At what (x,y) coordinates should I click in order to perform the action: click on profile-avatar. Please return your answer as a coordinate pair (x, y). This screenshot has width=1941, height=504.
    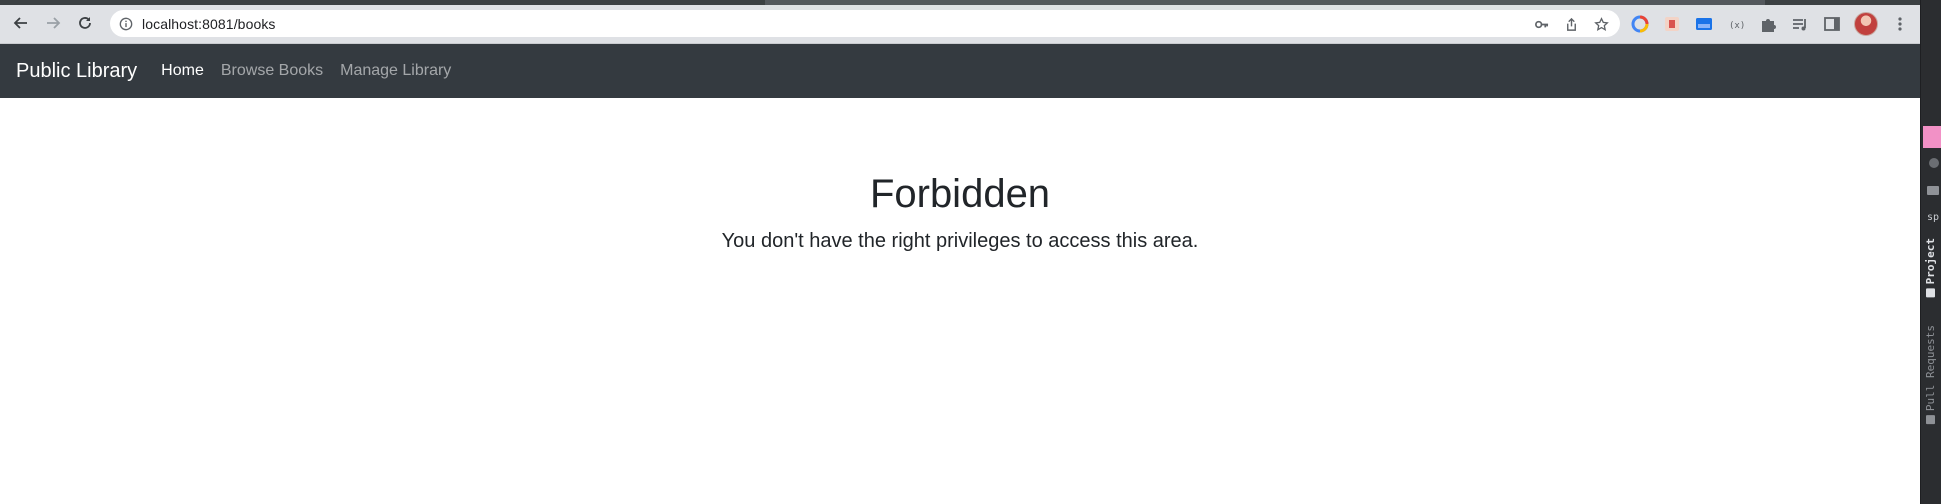
    Looking at the image, I should click on (1866, 24).